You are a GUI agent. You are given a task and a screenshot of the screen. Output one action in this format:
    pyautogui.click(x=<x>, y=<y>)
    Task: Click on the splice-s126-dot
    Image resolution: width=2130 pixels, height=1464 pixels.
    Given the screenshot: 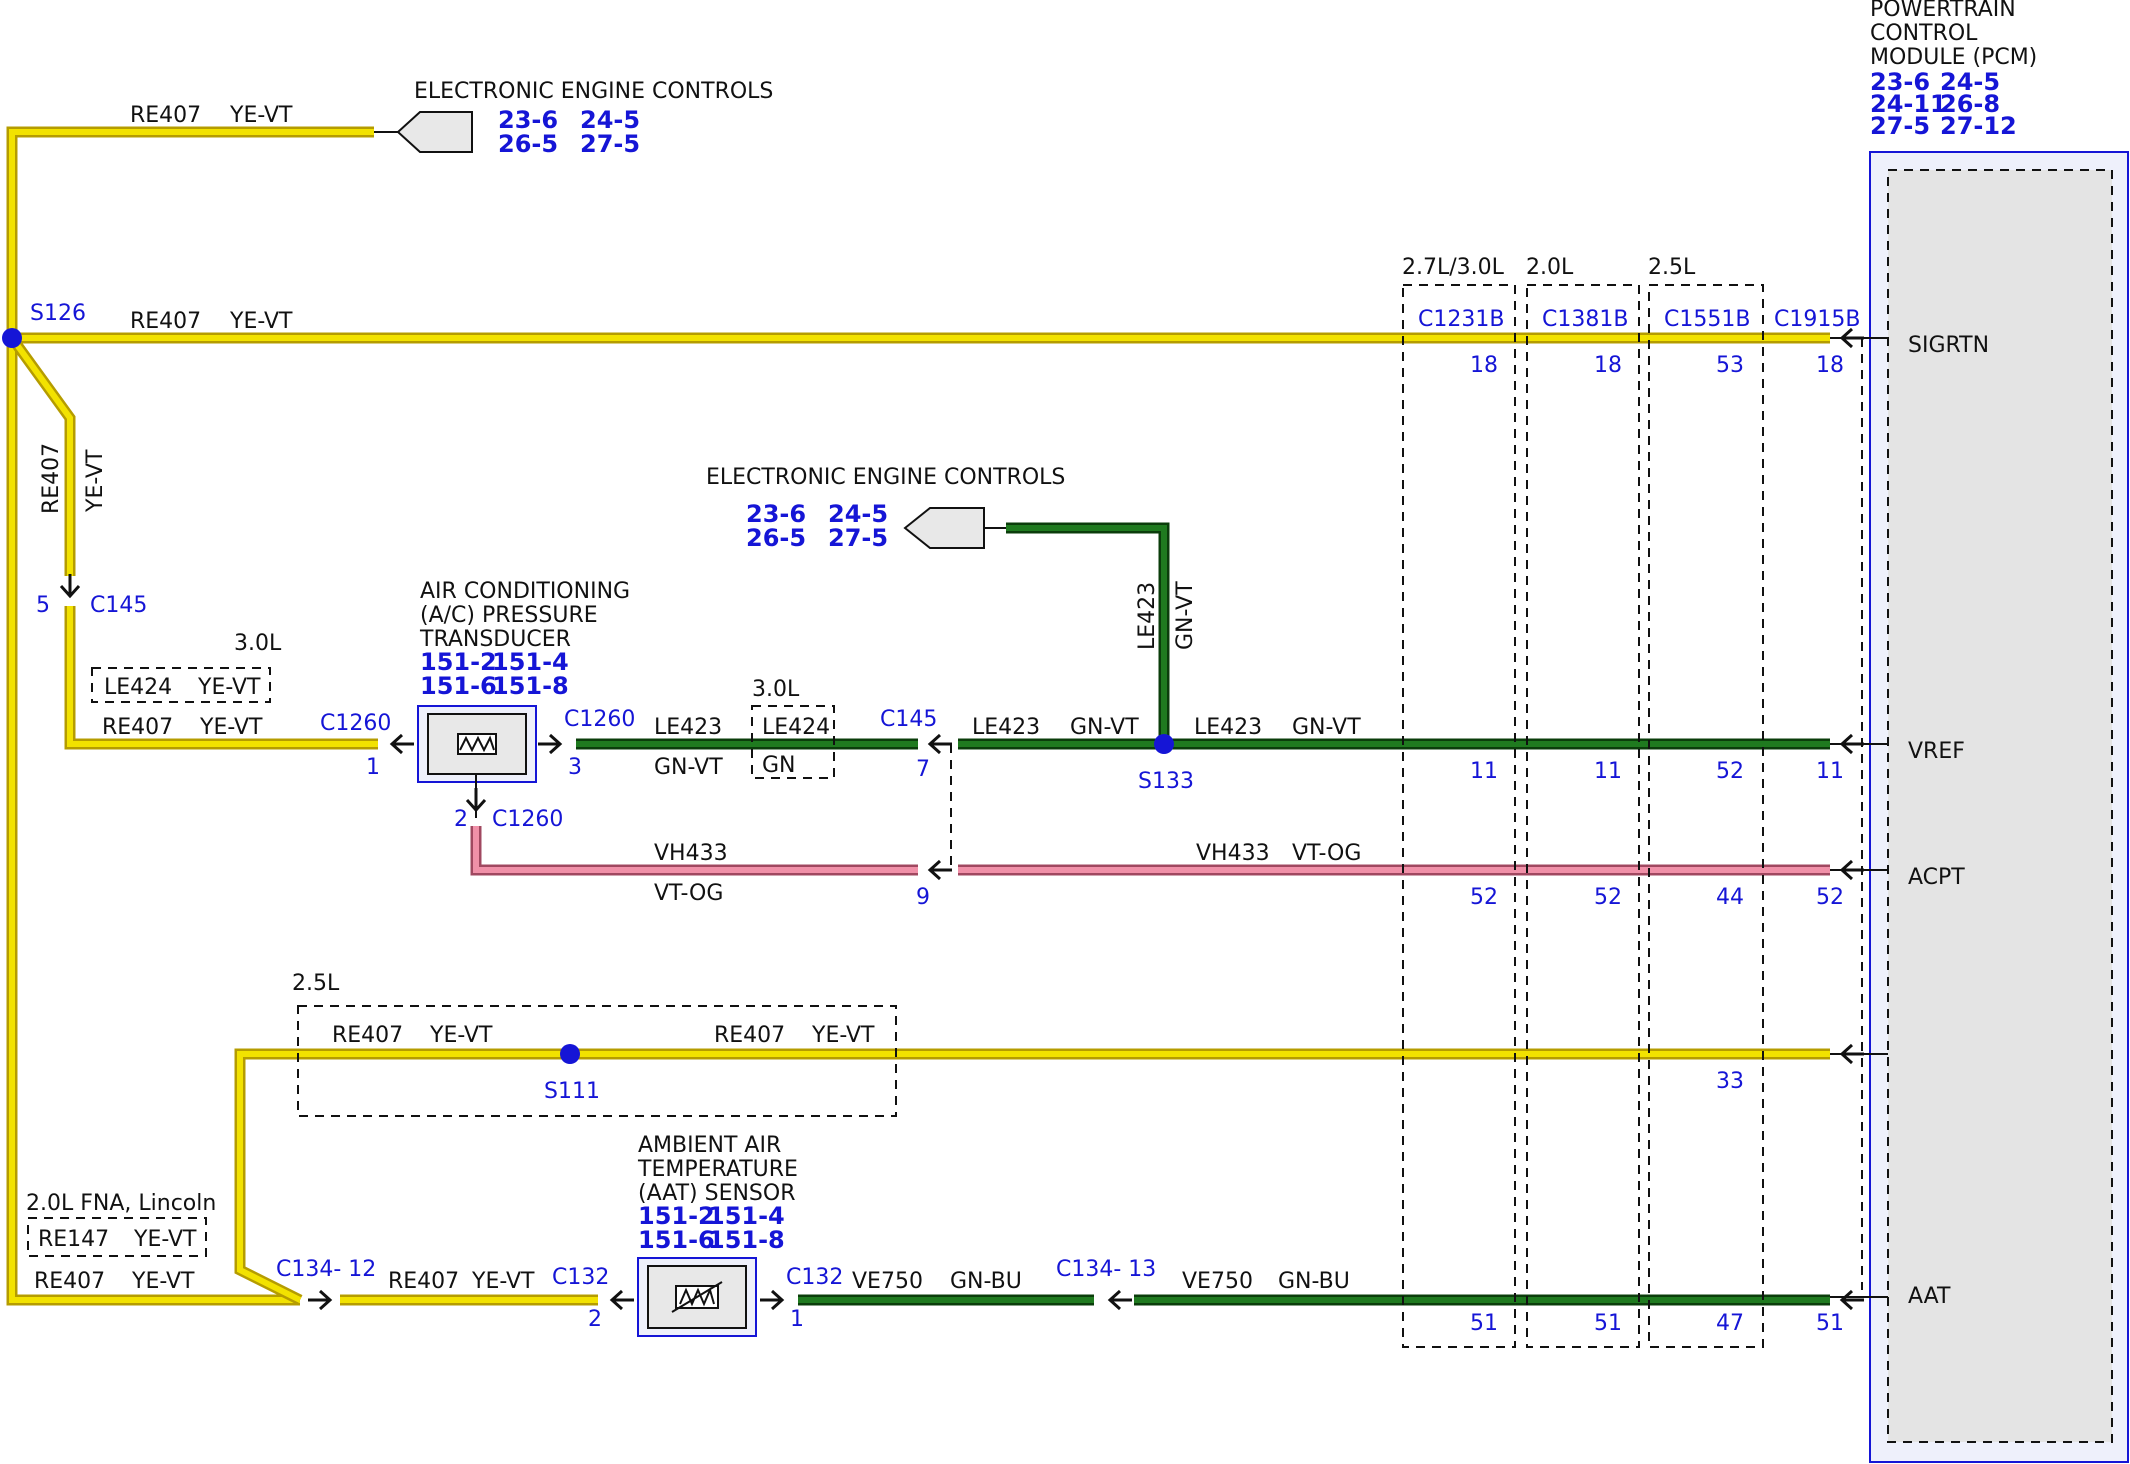 What is the action you would take?
    pyautogui.click(x=12, y=338)
    